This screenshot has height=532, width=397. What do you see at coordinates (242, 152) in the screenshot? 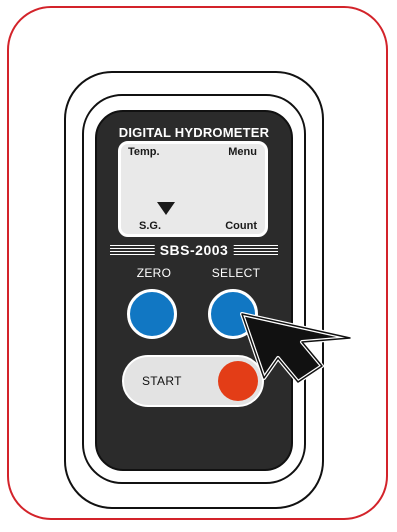
I see `display-label-menu: Menu` at bounding box center [242, 152].